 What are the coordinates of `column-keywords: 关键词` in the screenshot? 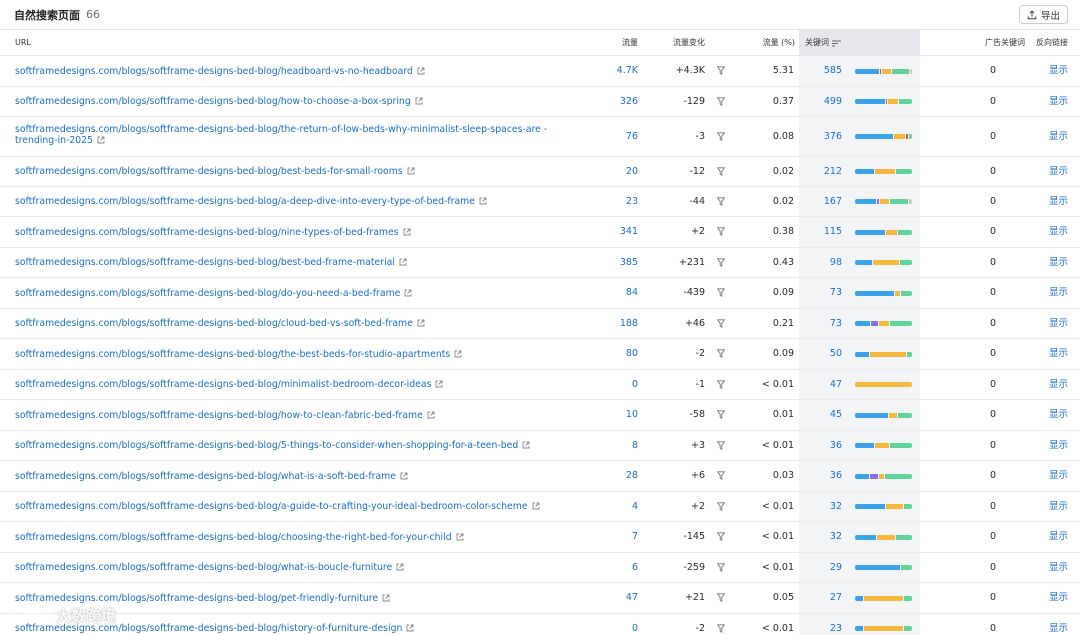 It's located at (859, 43).